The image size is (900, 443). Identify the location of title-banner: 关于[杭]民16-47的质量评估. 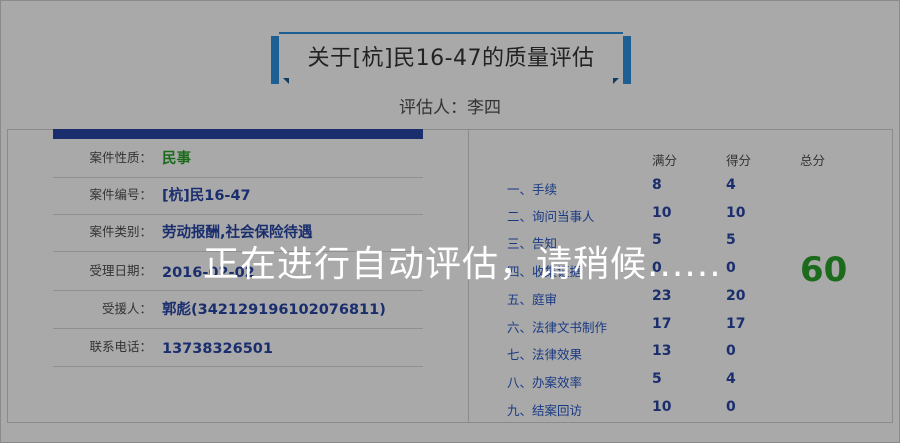
(451, 58).